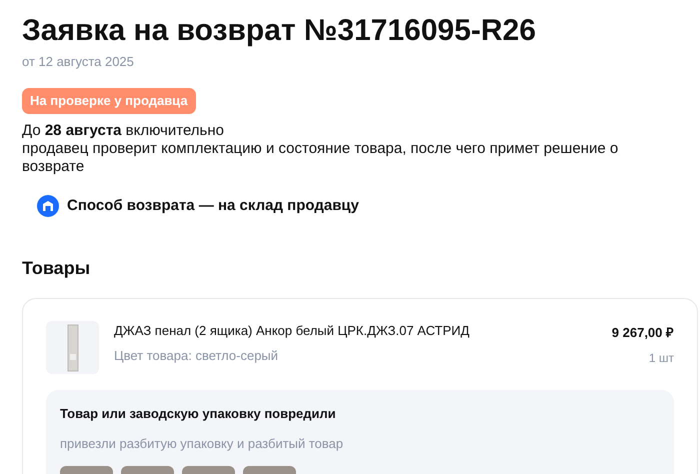  Describe the element at coordinates (213, 206) in the screenshot. I see `return-method: Способ возврата — на склад продавцу` at that location.